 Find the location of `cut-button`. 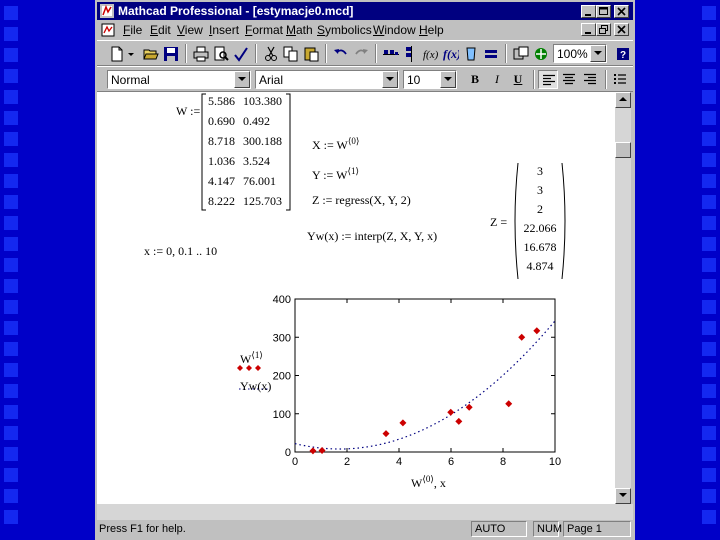

cut-button is located at coordinates (271, 53).